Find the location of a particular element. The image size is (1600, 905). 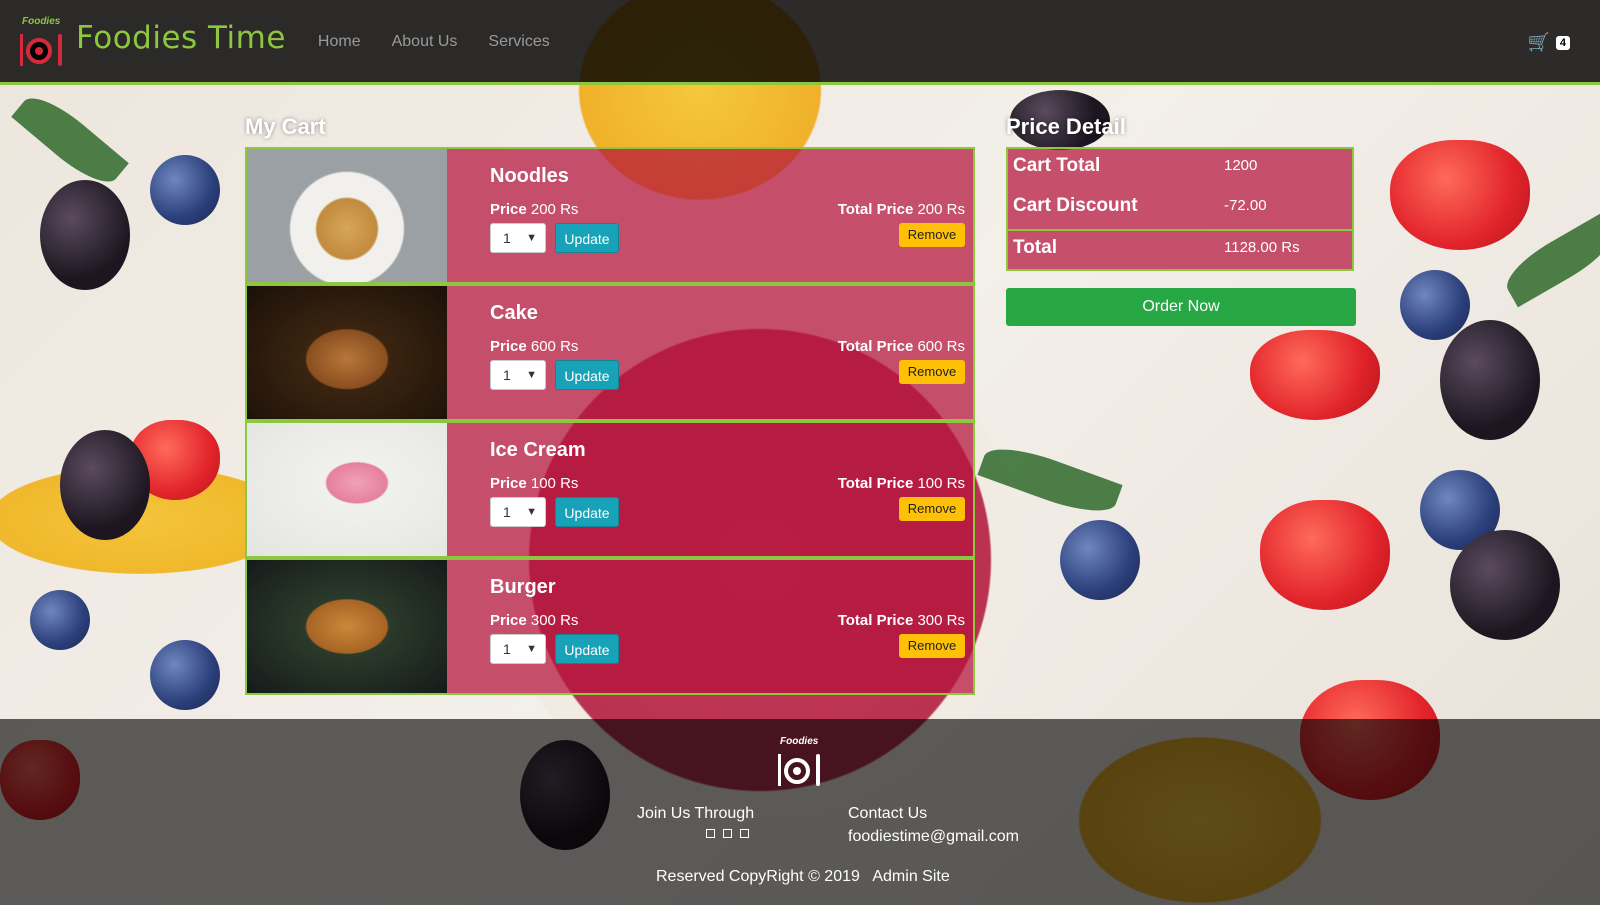

nav-about-us: About Us is located at coordinates (425, 42).